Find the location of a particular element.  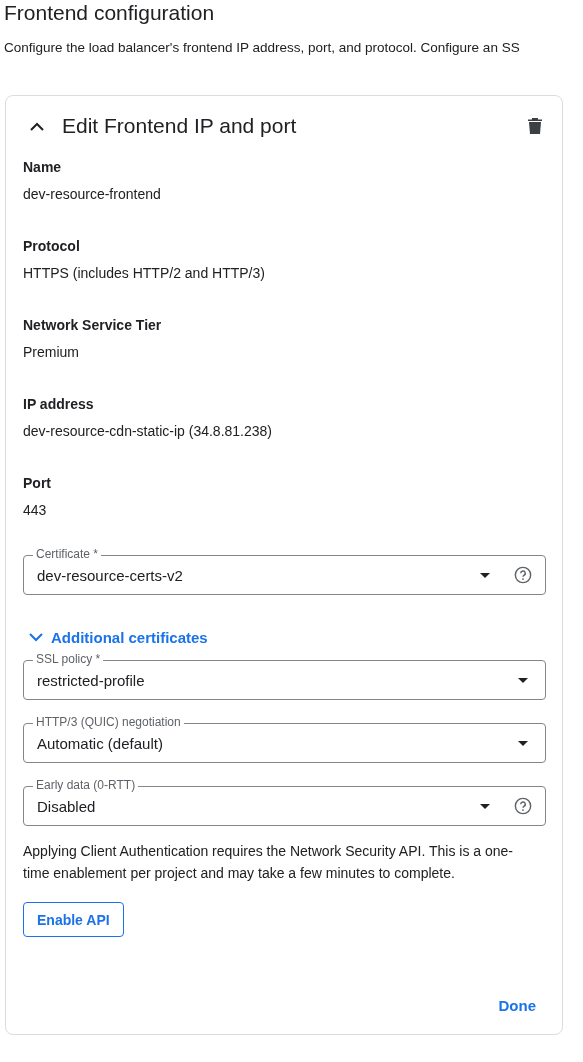

notice-text: Applying Client Authentication requires the Network Security API. This is a one-time enablement per project and may take a few minutes to complete. is located at coordinates (268, 862).